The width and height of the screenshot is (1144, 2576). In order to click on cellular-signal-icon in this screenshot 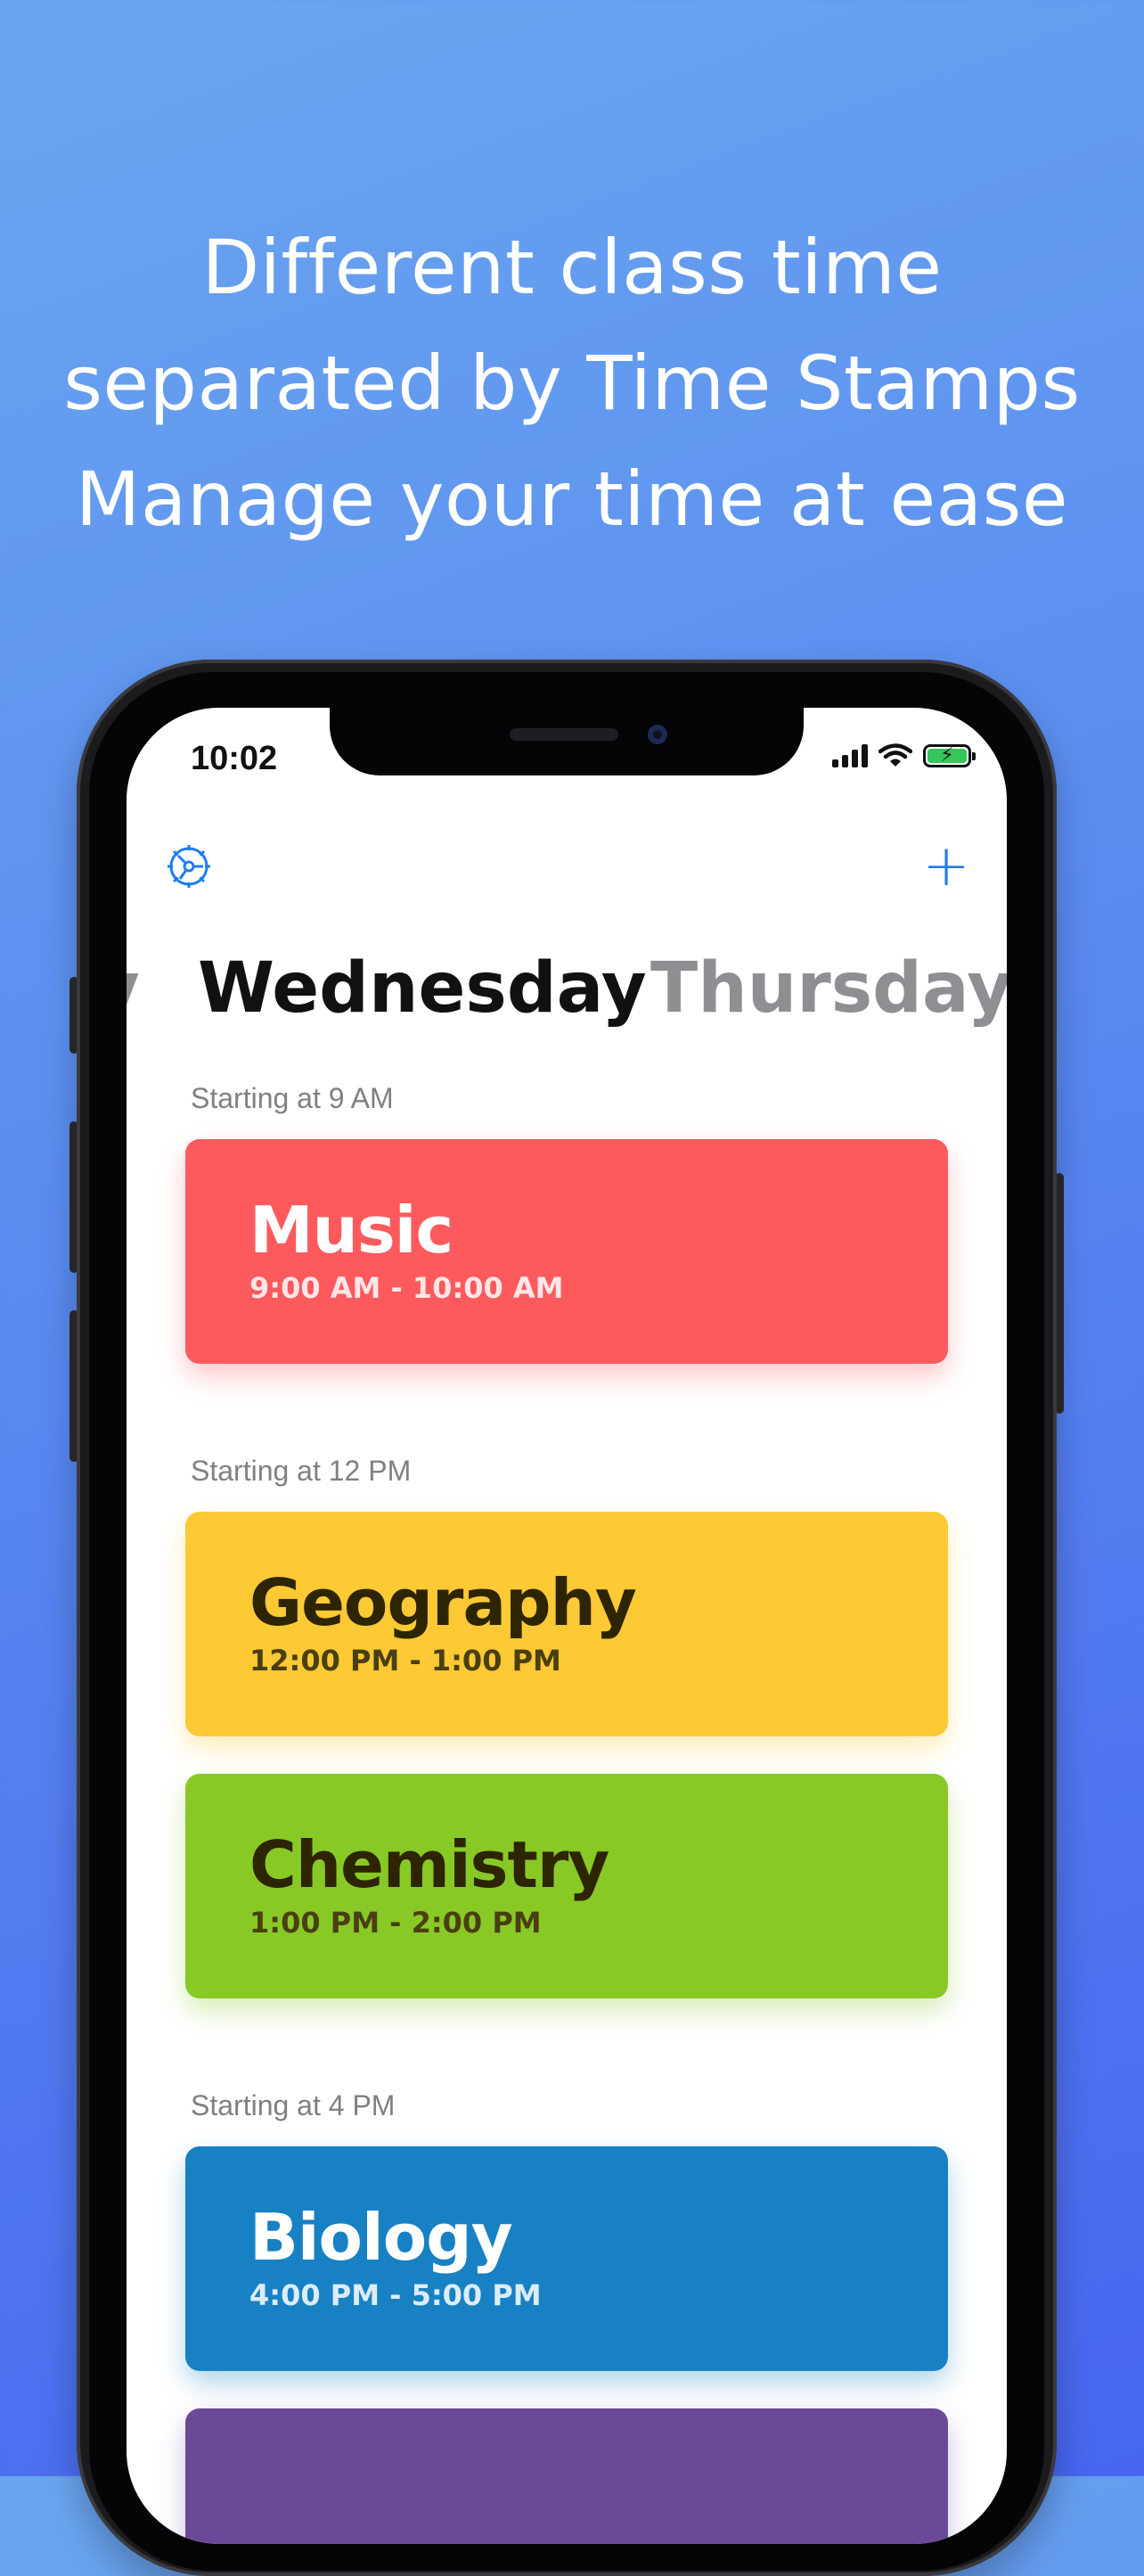, I will do `click(850, 756)`.